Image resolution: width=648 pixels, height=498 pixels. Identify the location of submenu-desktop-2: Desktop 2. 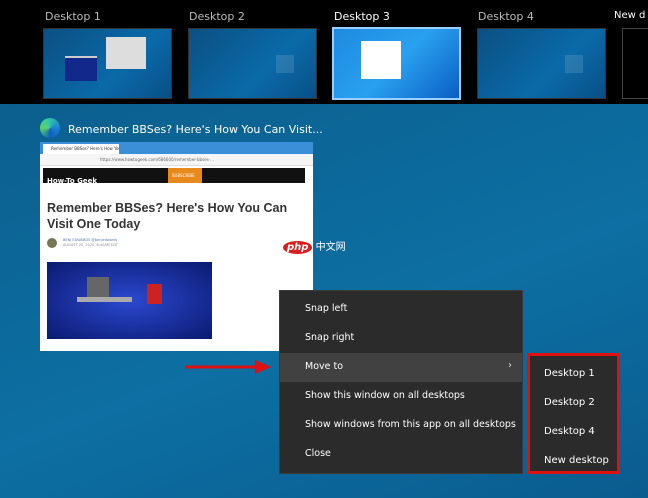
(573, 403).